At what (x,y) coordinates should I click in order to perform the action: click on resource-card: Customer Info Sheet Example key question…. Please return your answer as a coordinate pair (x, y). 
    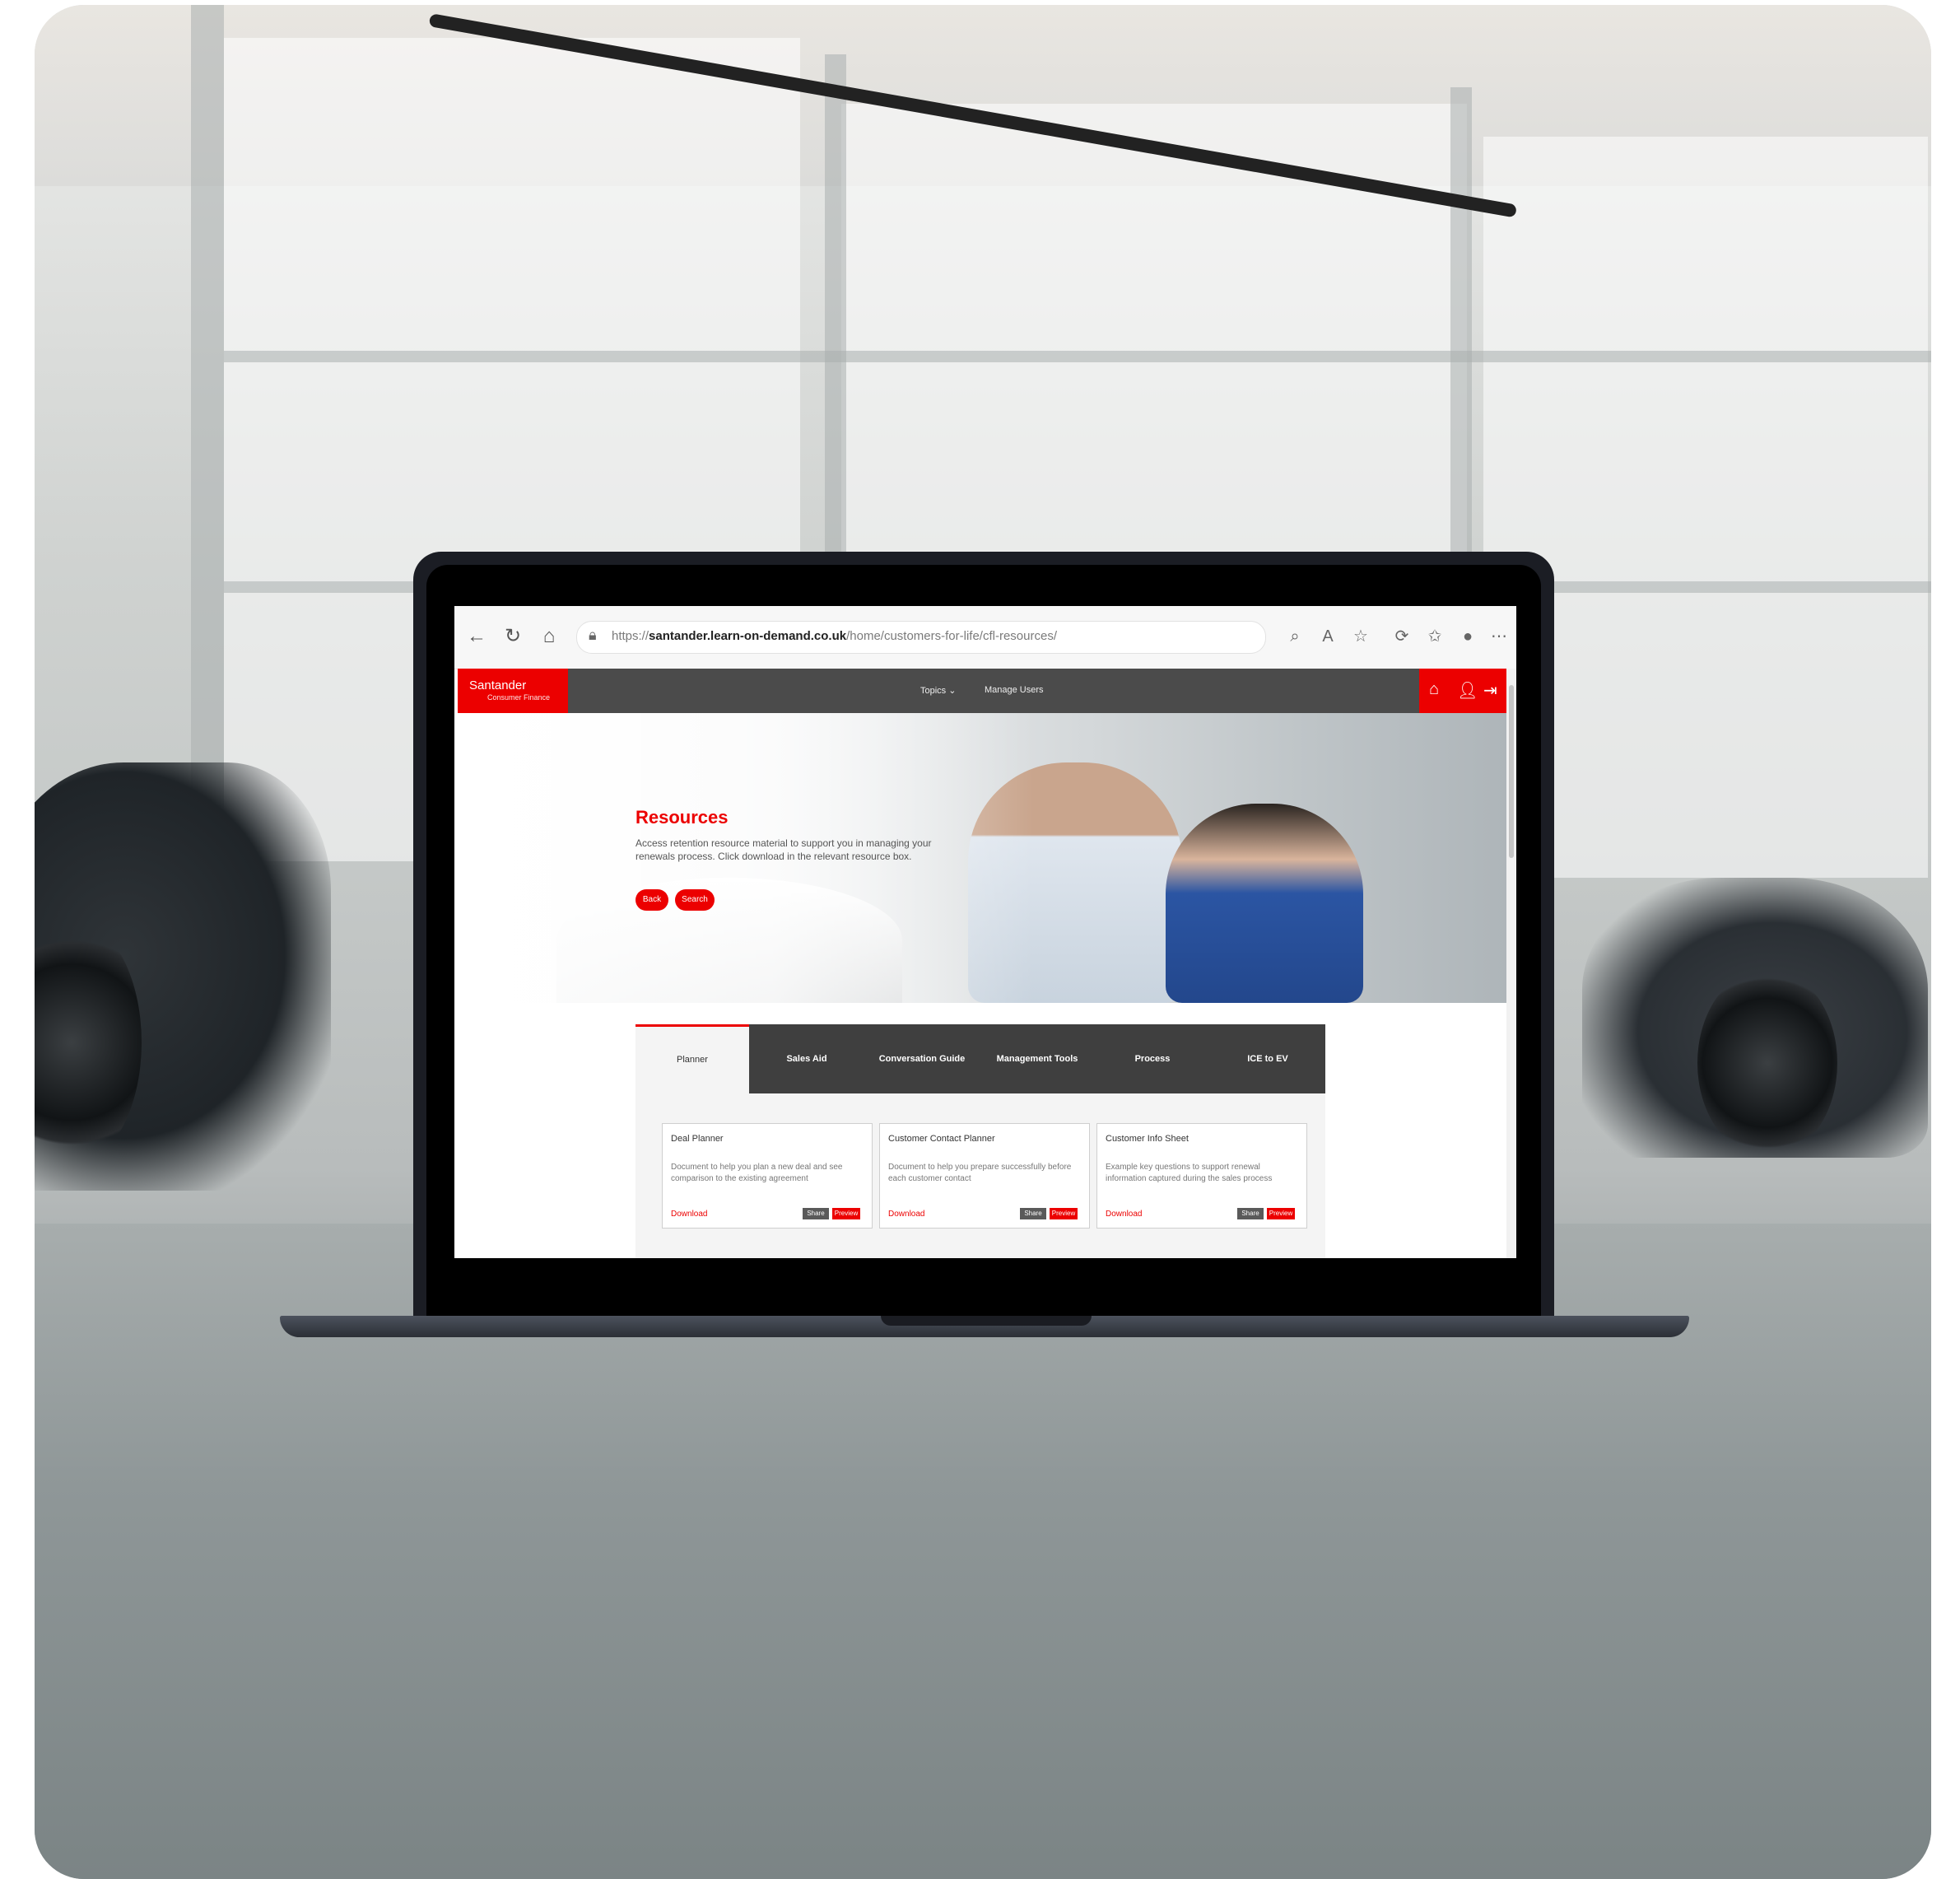
    Looking at the image, I should click on (1201, 1176).